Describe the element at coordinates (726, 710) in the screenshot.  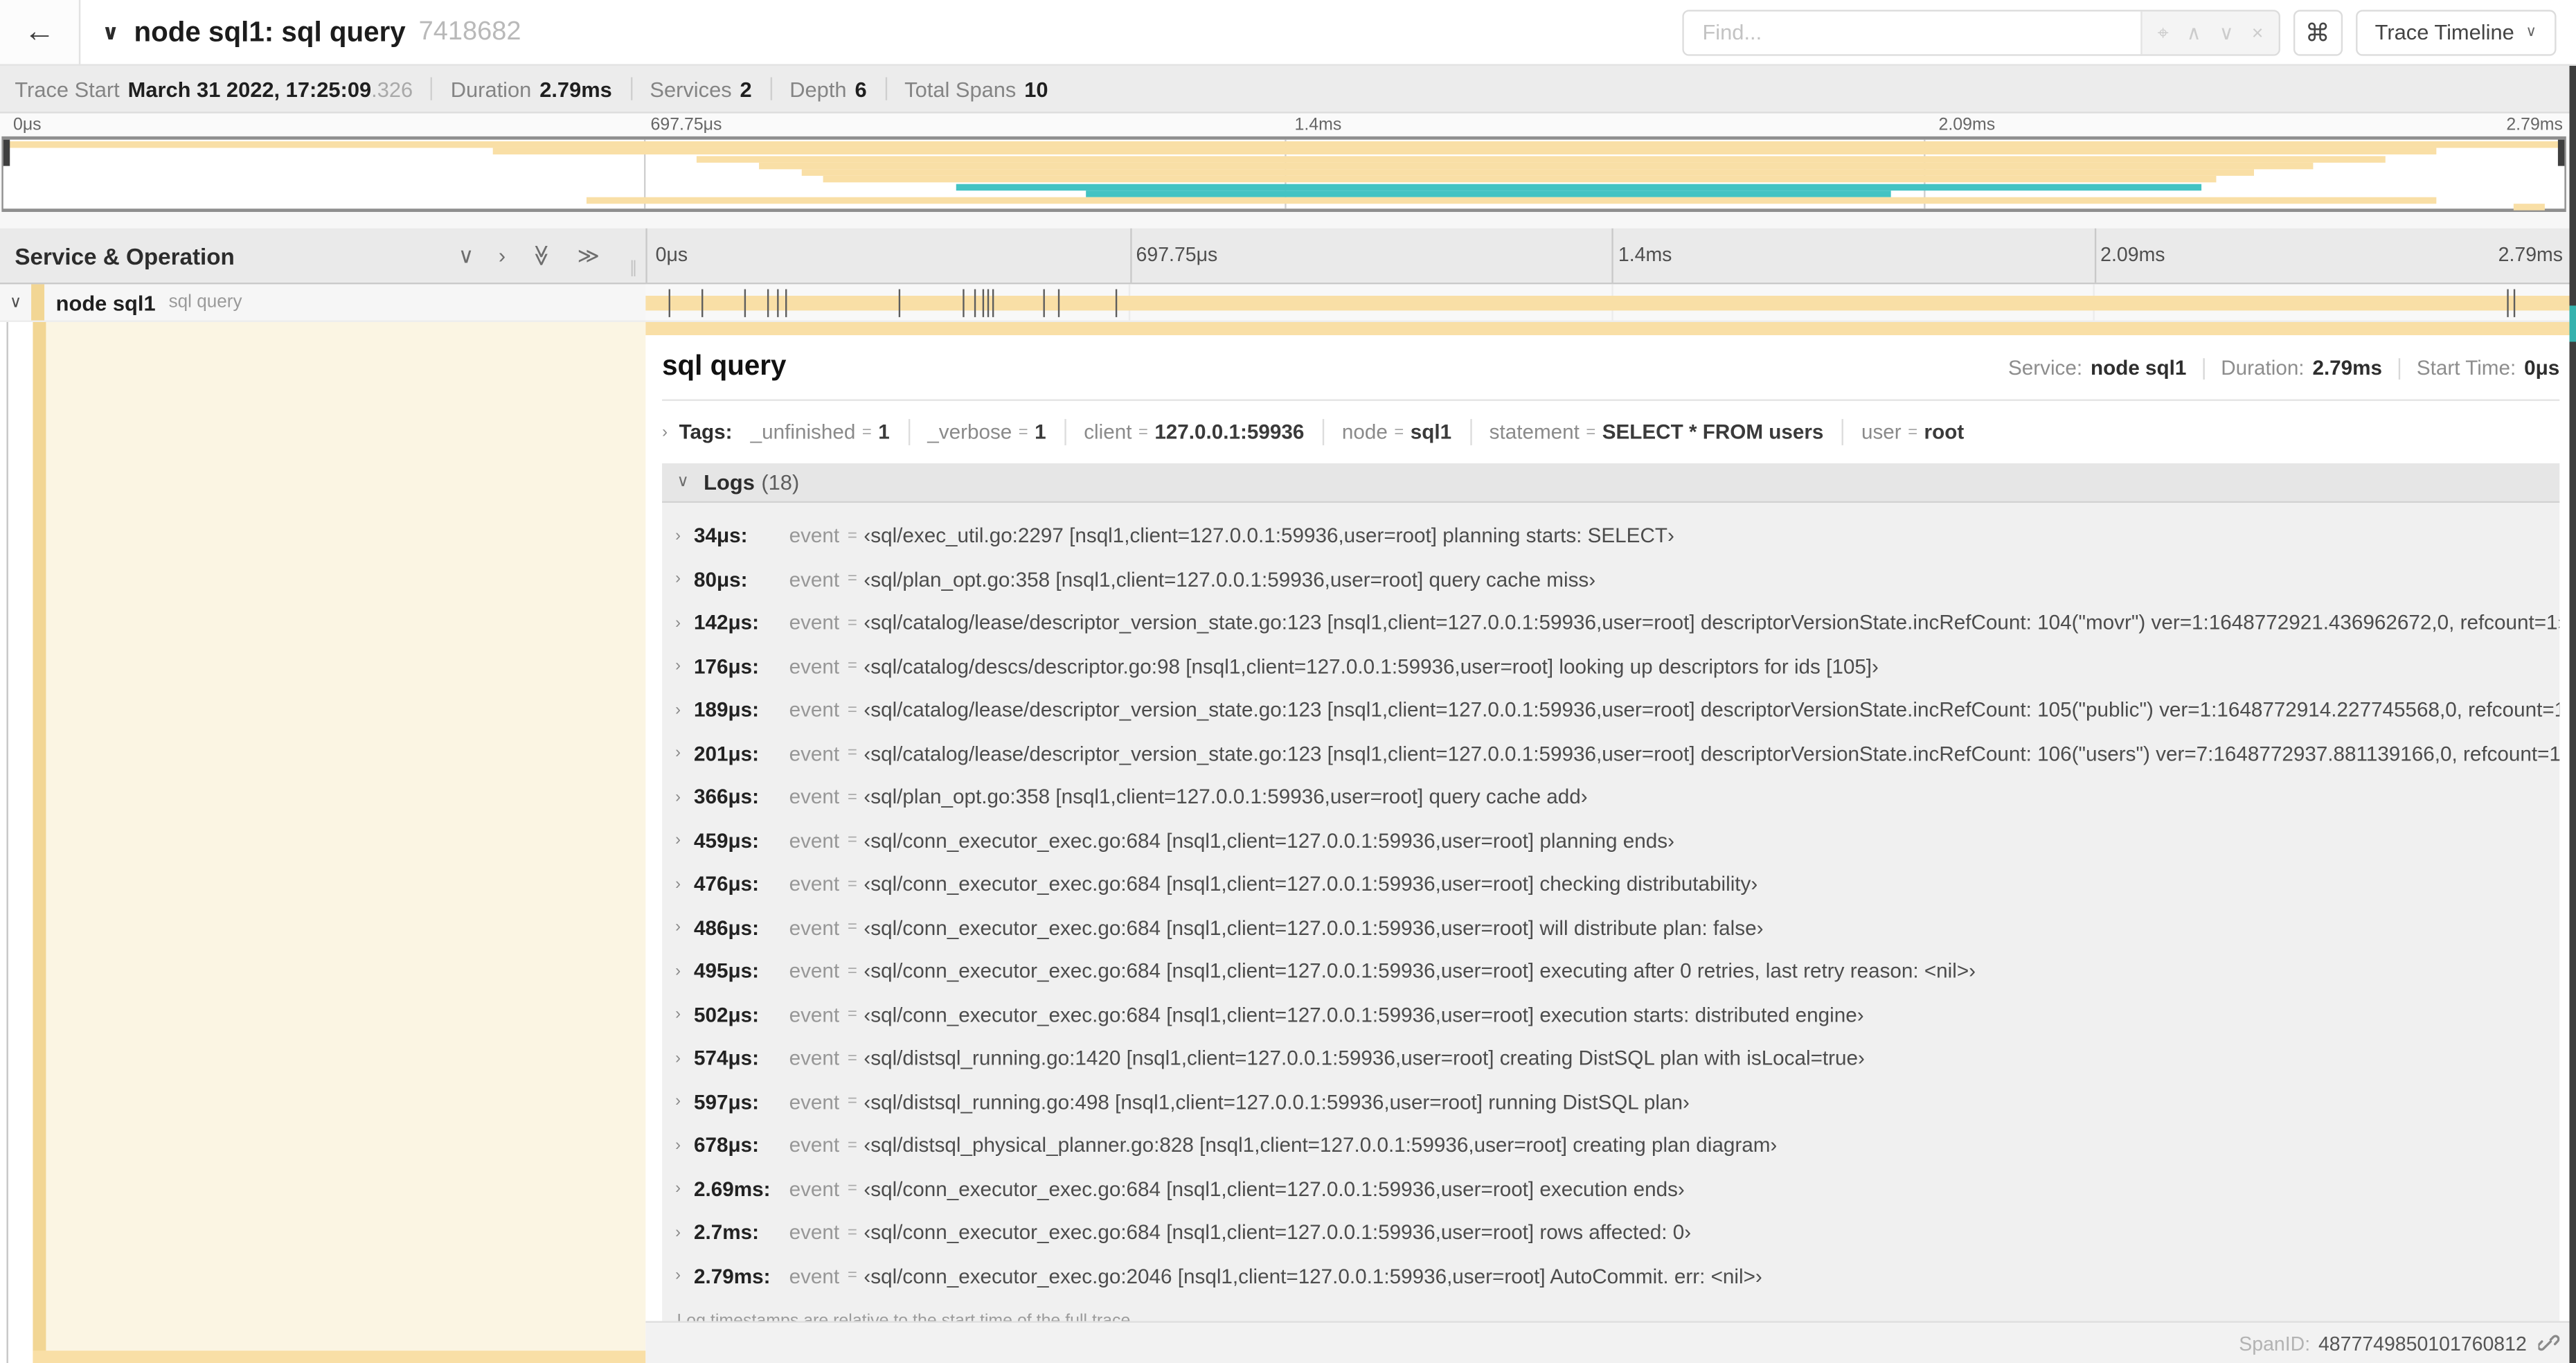
I see `log-timestamp: 189μs:` at that location.